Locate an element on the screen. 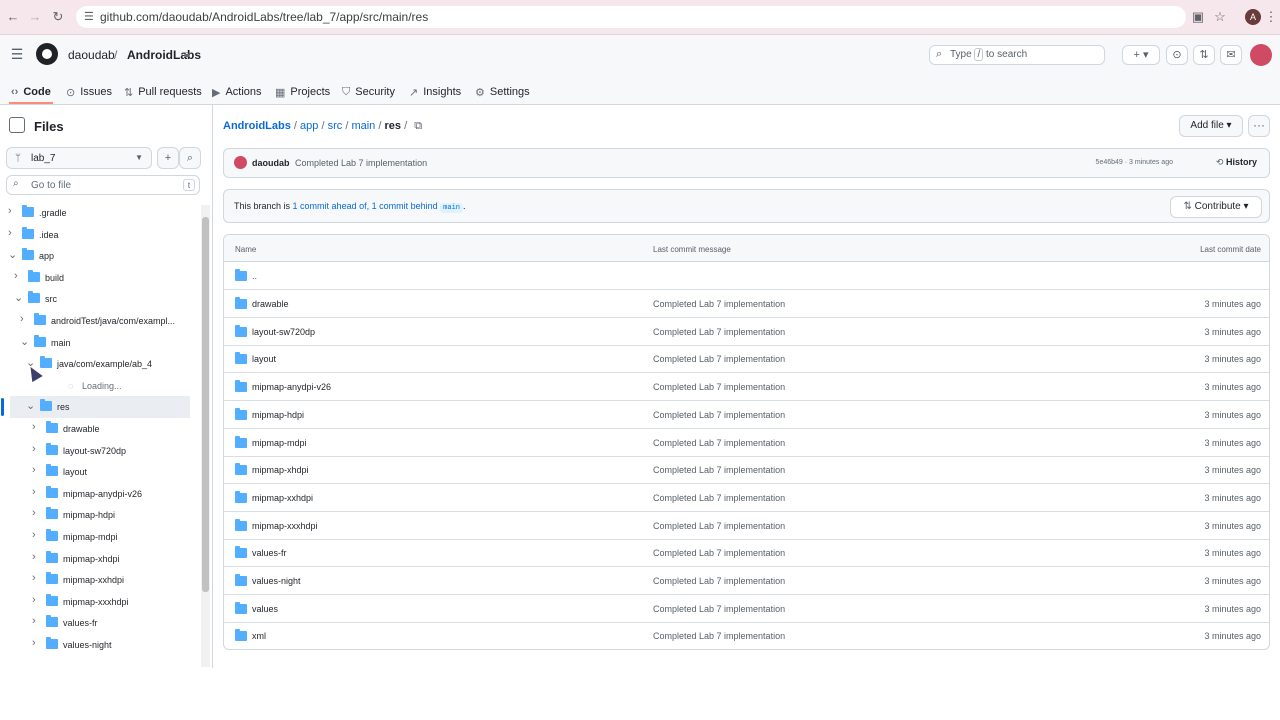 Image resolution: width=1280 pixels, height=720 pixels. directory-name-link: values-fr is located at coordinates (269, 553).